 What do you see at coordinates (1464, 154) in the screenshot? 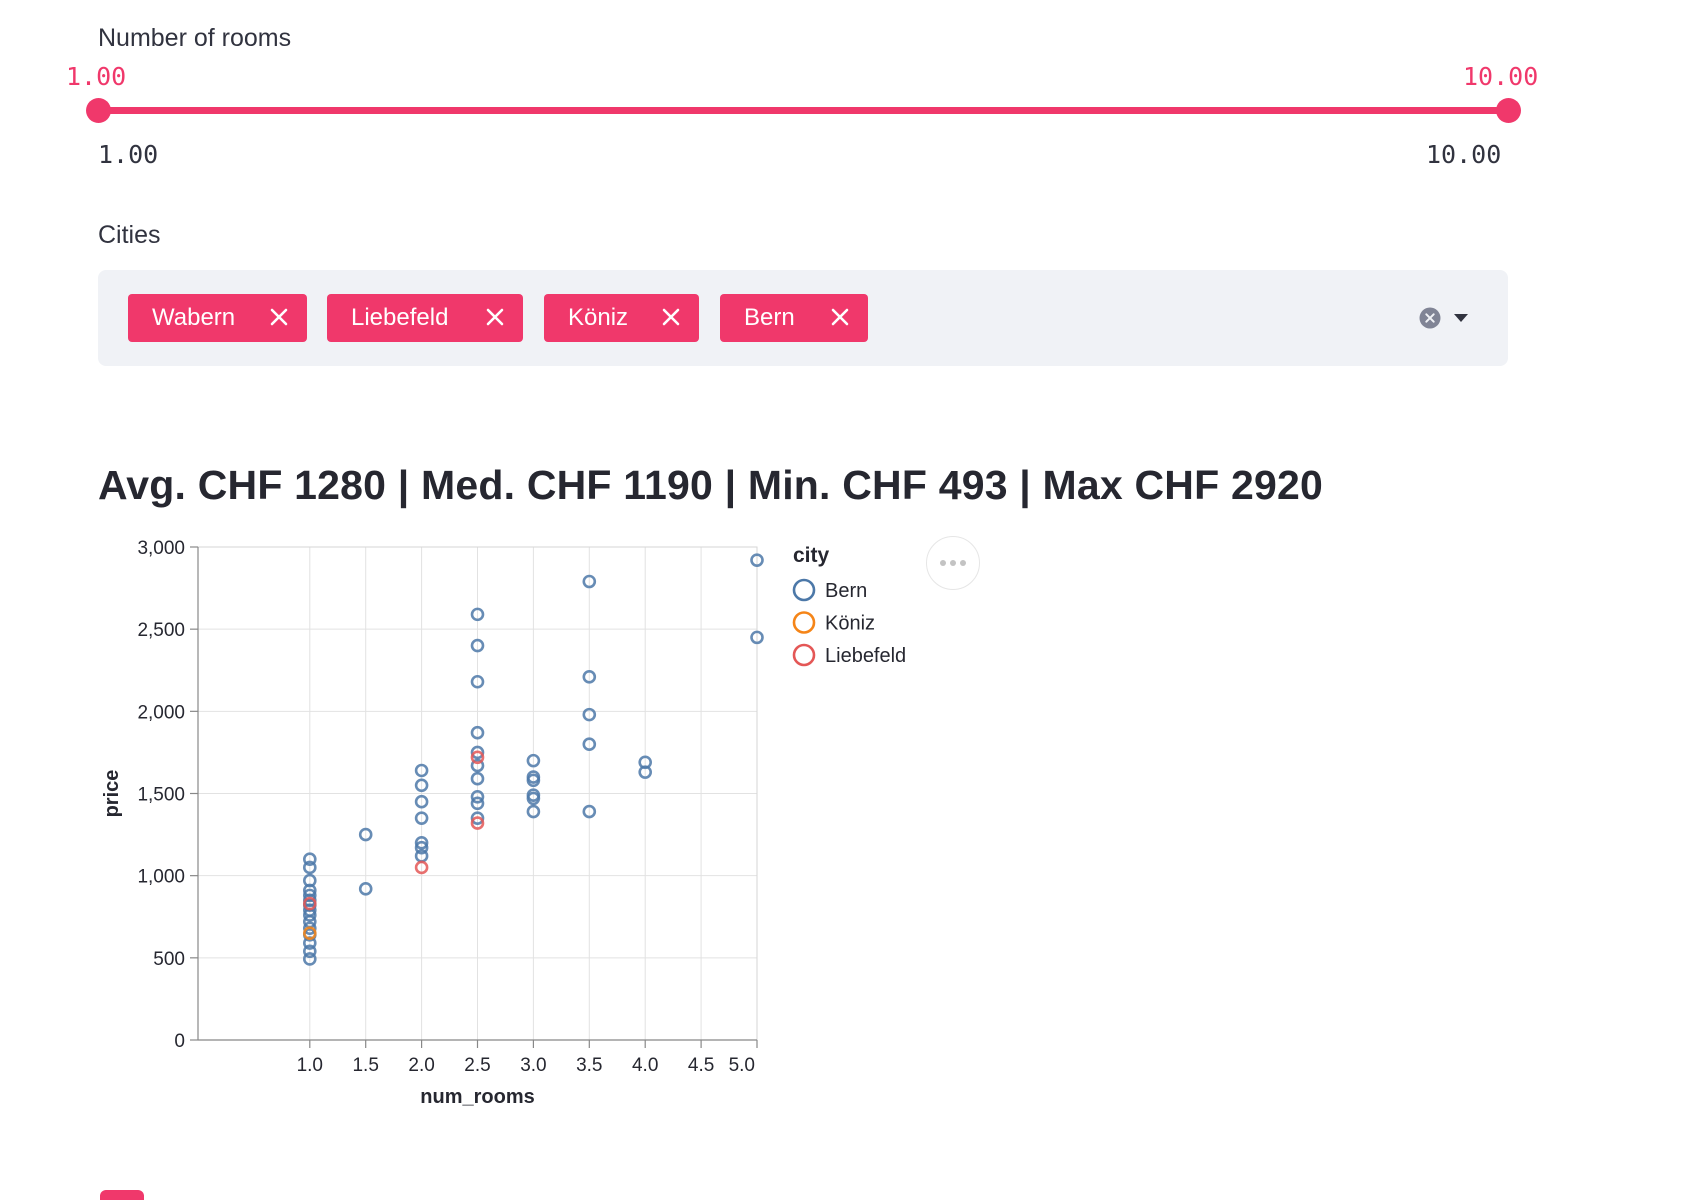
I see `slider-range-max: 10.00` at bounding box center [1464, 154].